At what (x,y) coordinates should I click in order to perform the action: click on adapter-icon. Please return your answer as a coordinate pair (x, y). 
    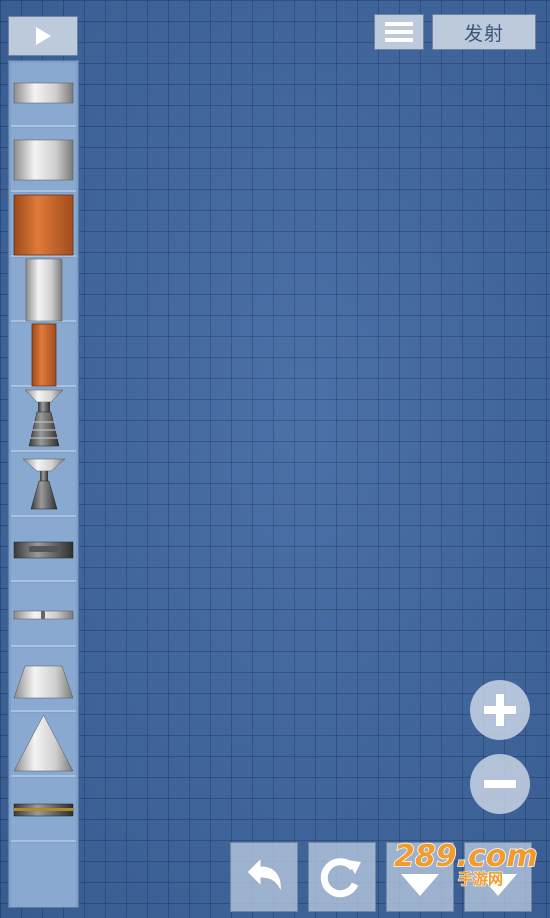
    Looking at the image, I should click on (43, 682).